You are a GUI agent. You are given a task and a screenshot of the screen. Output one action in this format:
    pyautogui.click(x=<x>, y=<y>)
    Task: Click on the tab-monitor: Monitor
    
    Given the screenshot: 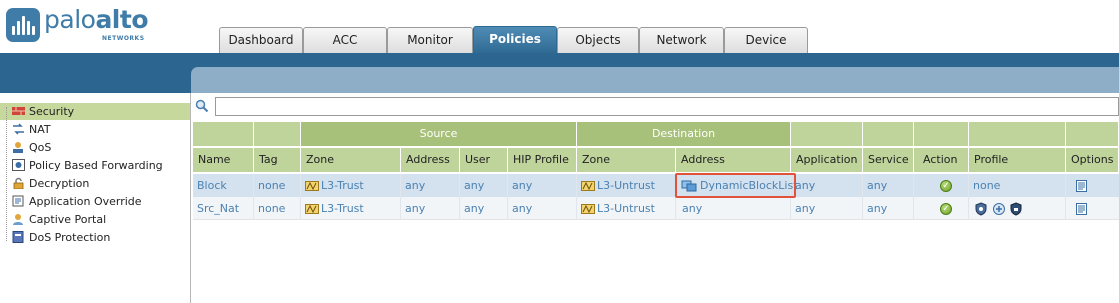 What is the action you would take?
    pyautogui.click(x=430, y=40)
    